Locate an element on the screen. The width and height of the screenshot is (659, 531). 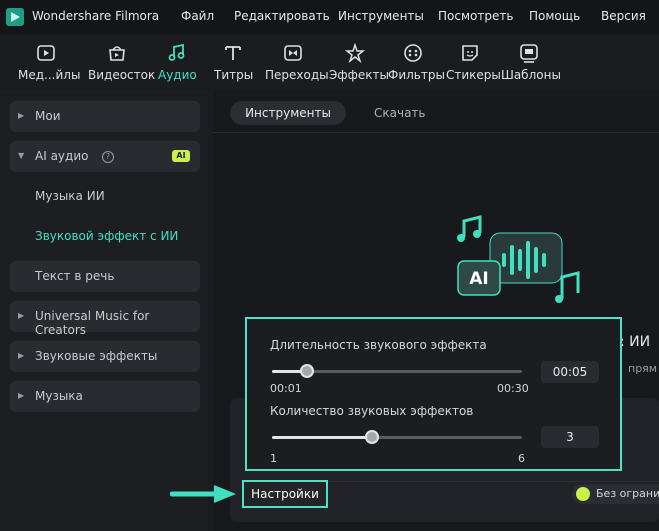
stock-video-icon is located at coordinates (117, 53).